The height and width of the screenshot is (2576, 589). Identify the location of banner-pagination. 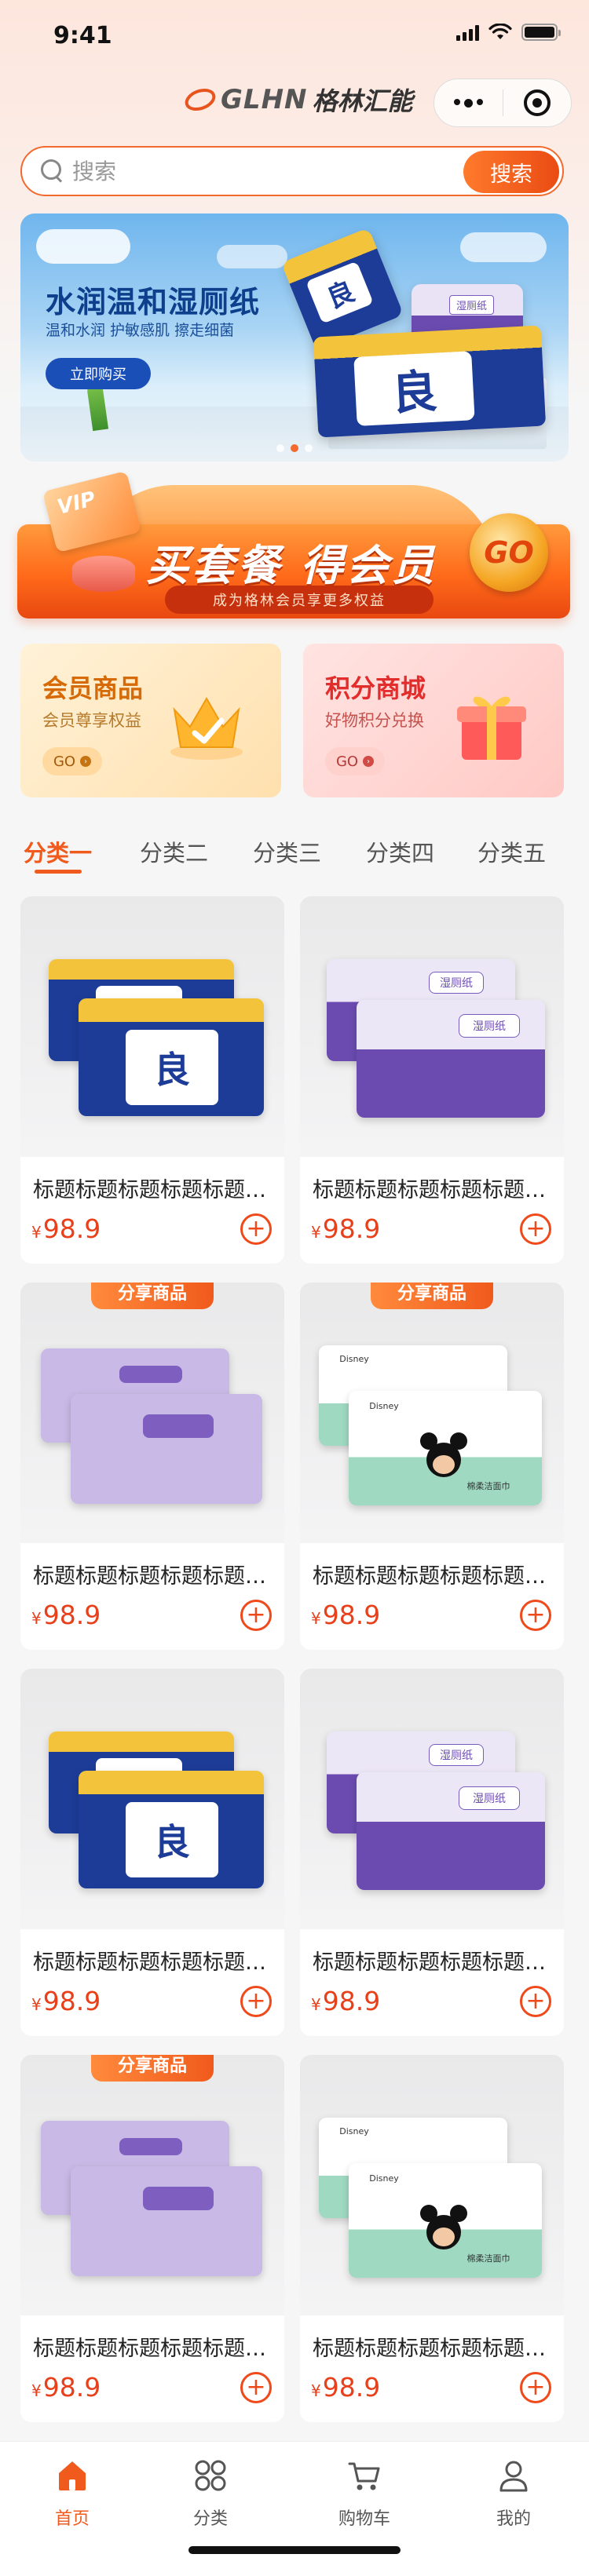
(294, 448).